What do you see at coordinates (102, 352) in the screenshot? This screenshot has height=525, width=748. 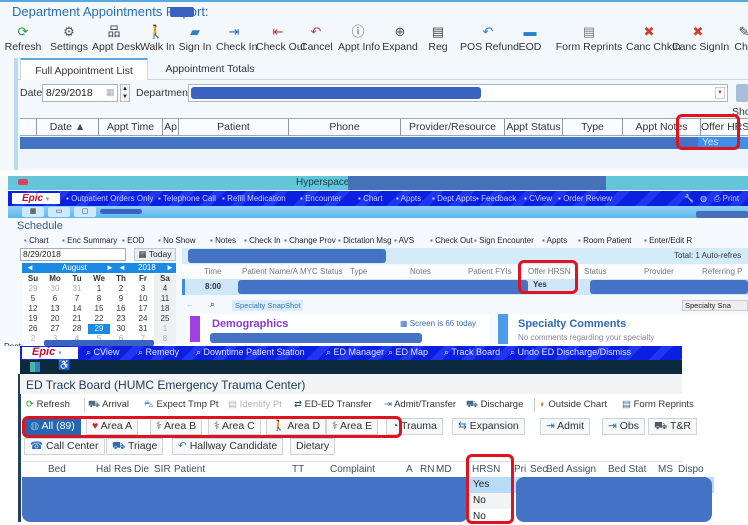 I see `menu-cview: ⌕ CView` at bounding box center [102, 352].